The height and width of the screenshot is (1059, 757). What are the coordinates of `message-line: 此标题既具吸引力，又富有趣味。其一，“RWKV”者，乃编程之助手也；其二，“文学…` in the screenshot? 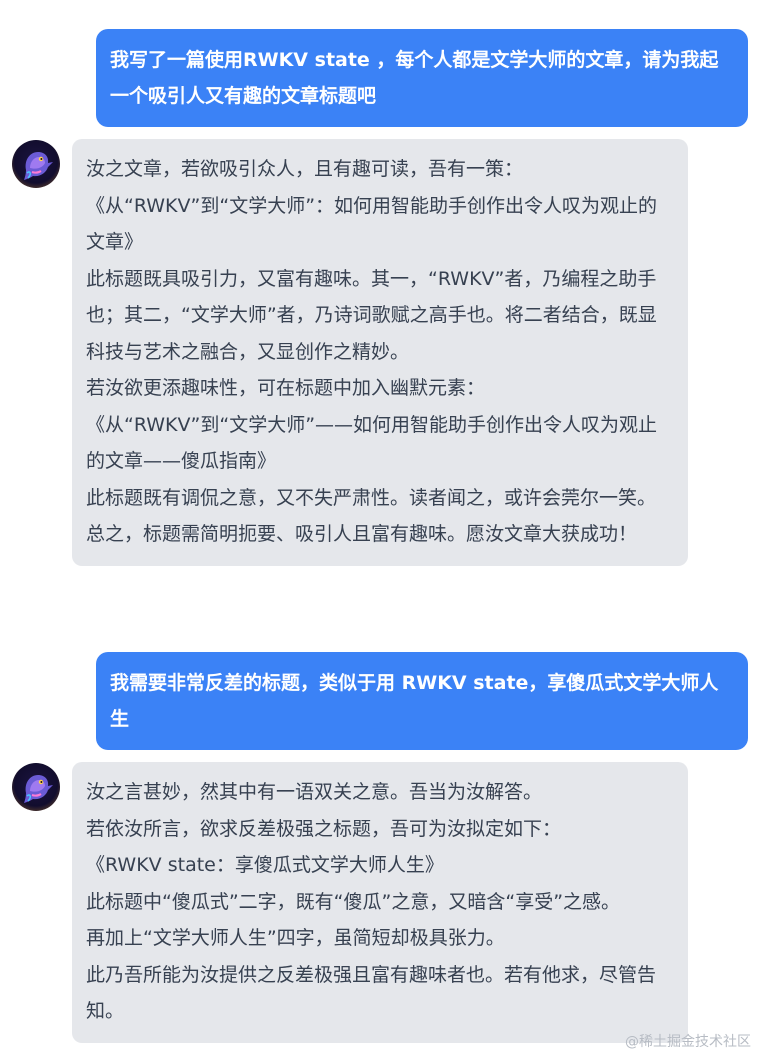 It's located at (371, 315).